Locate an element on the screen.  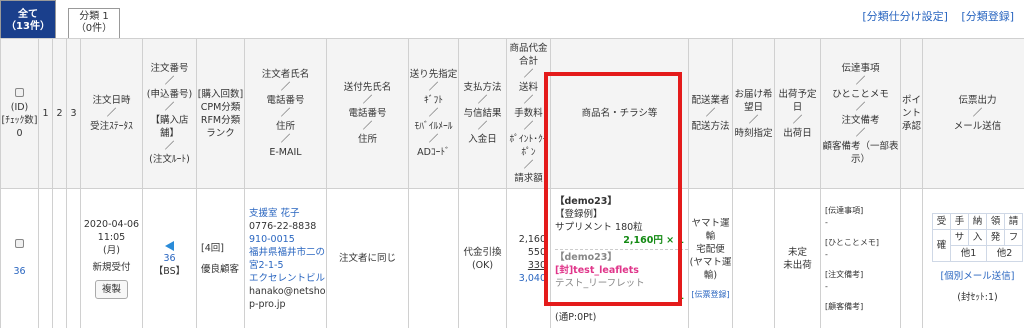
row-n1 is located at coordinates (45, 258).